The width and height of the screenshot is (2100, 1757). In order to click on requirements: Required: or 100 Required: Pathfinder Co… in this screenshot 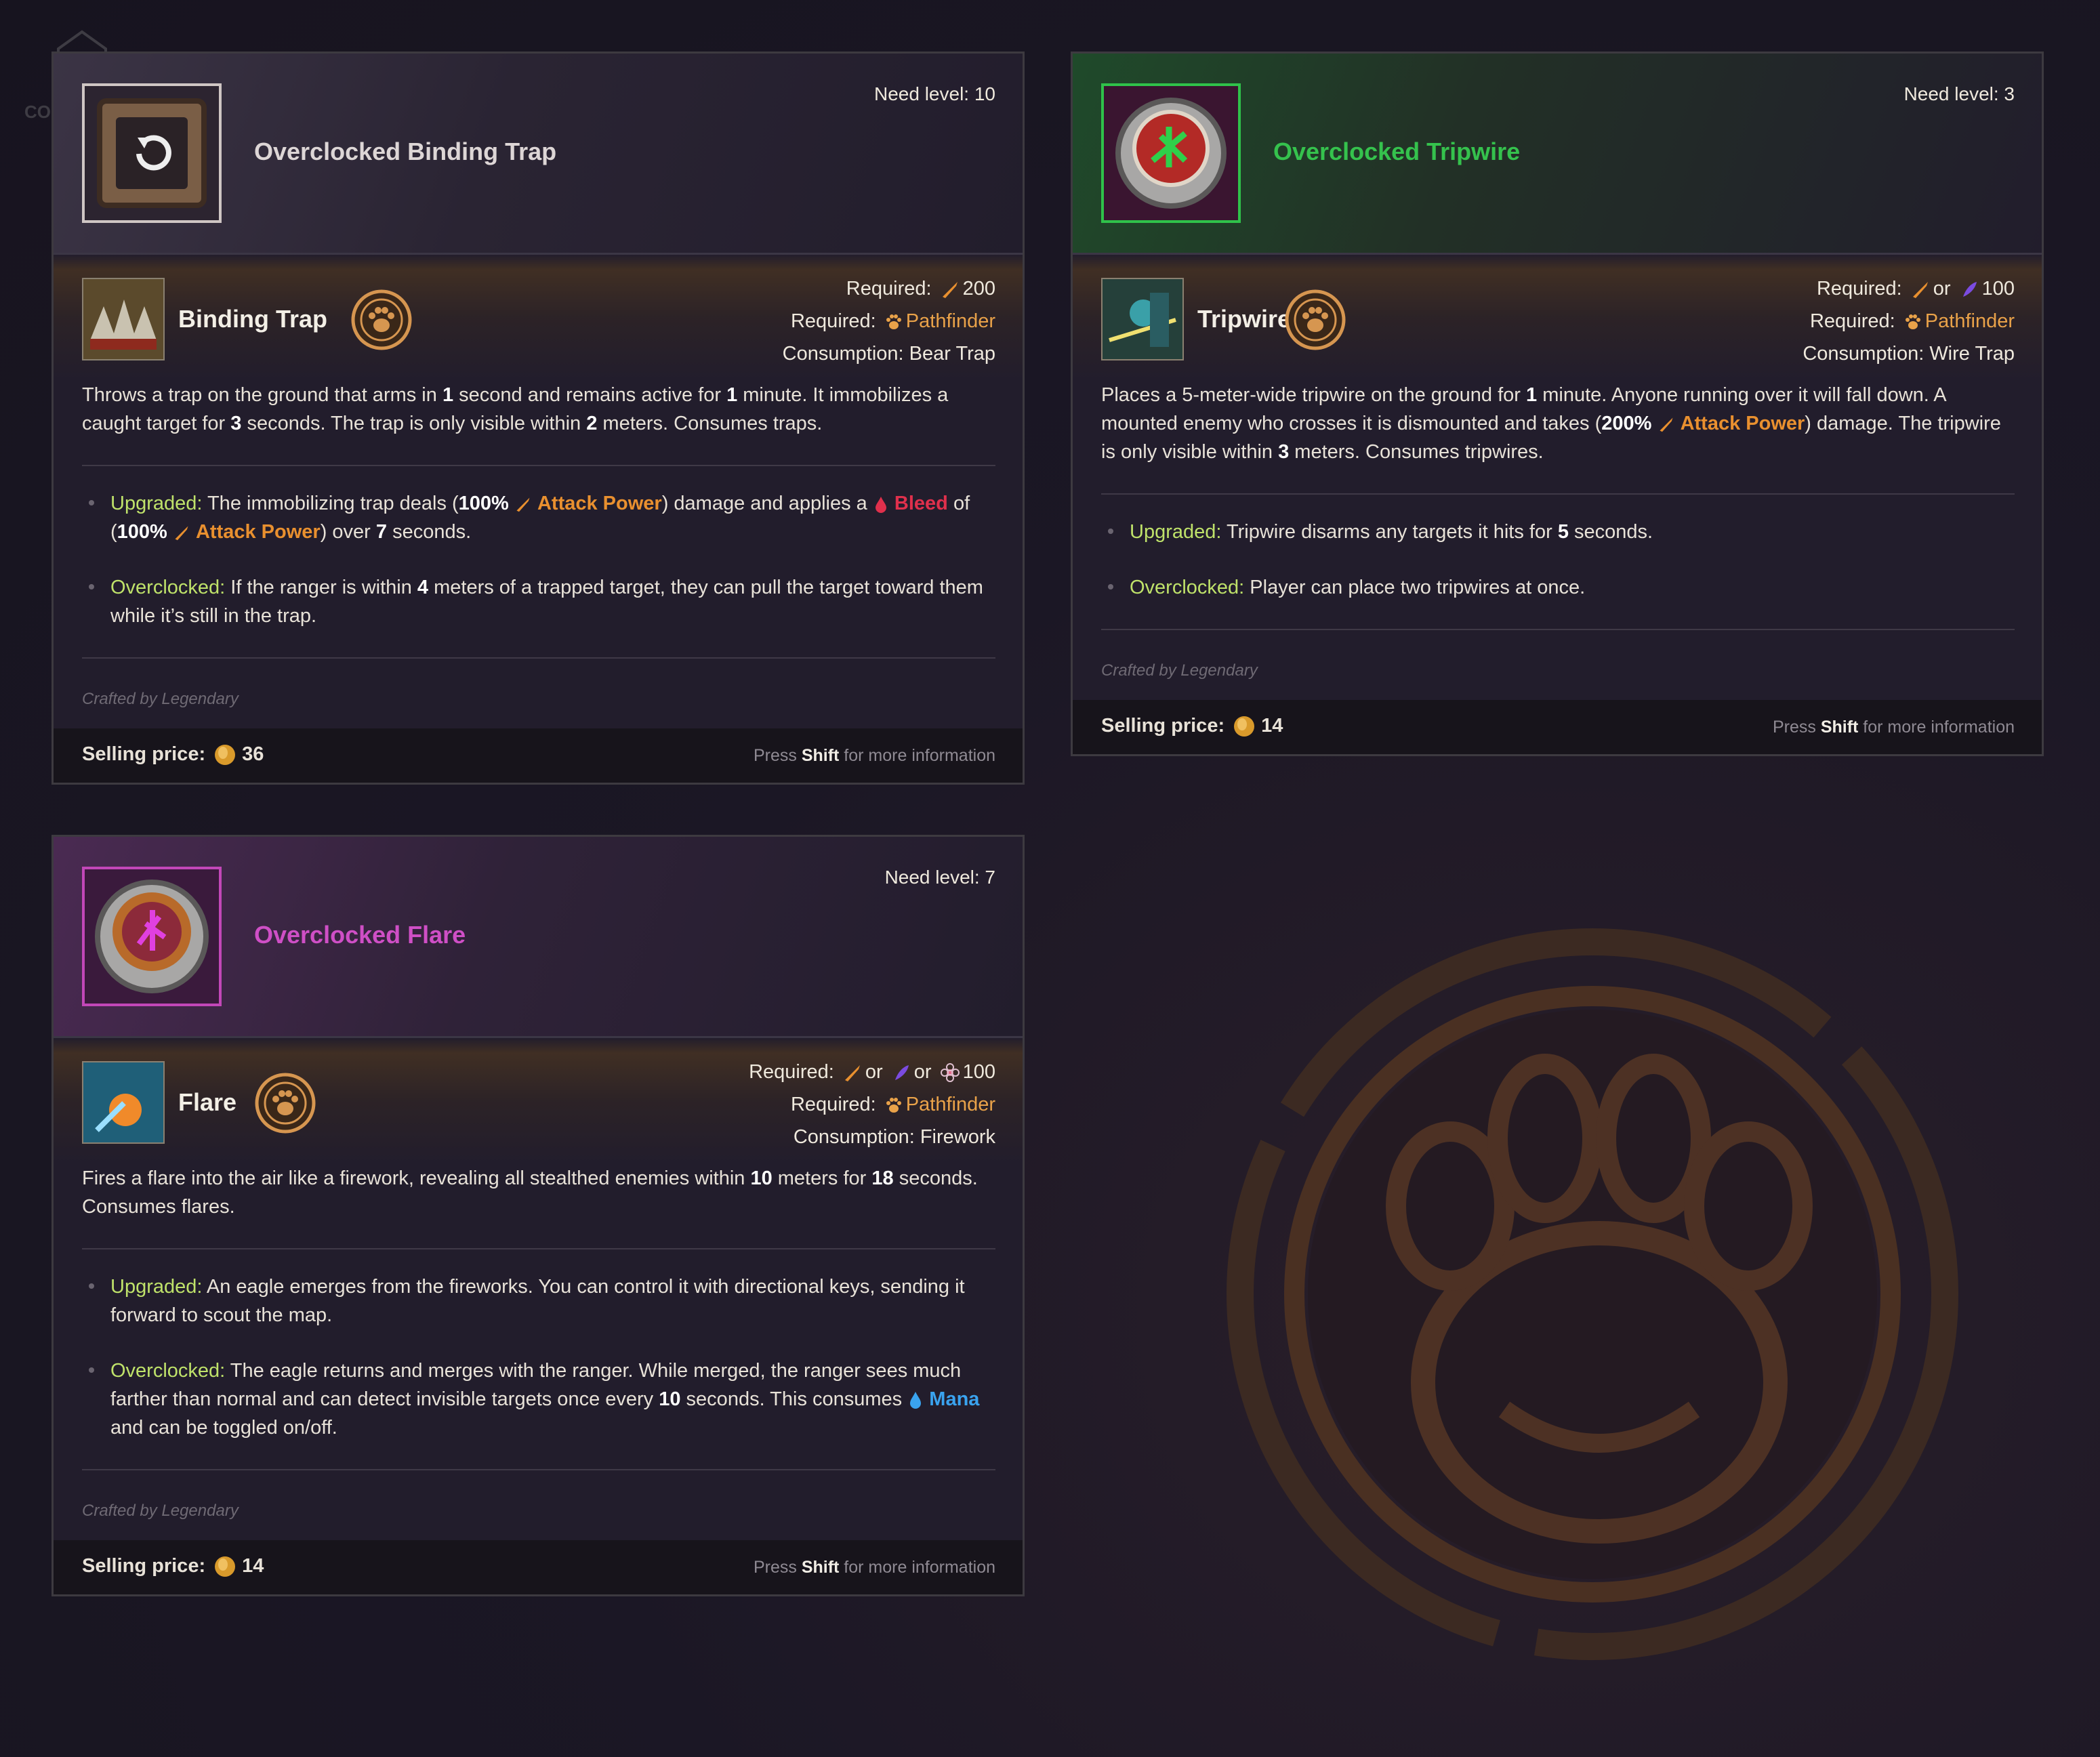, I will do `click(1909, 321)`.